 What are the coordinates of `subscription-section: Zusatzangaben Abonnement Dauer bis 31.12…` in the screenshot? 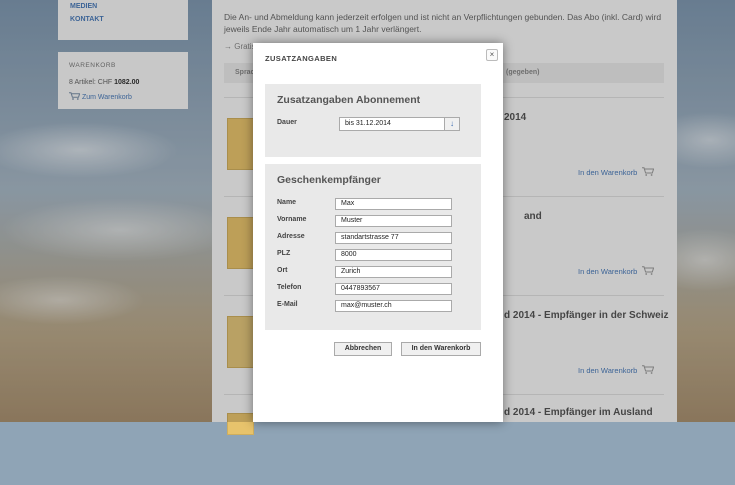 It's located at (373, 120).